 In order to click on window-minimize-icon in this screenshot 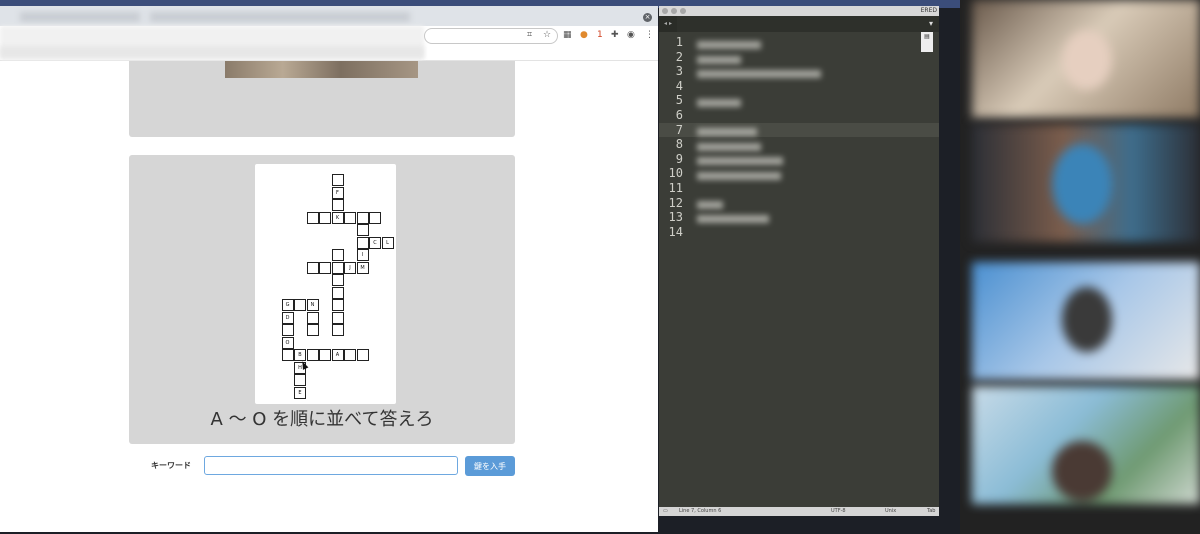, I will do `click(674, 11)`.